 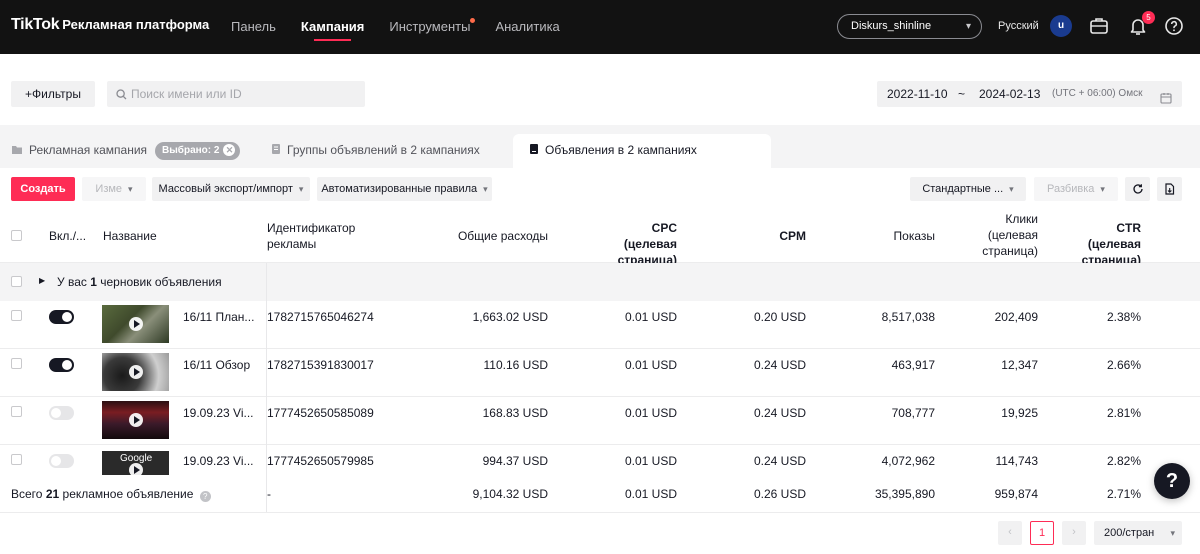 What do you see at coordinates (1123, 317) in the screenshot?
I see `ctr-value: 2.38%` at bounding box center [1123, 317].